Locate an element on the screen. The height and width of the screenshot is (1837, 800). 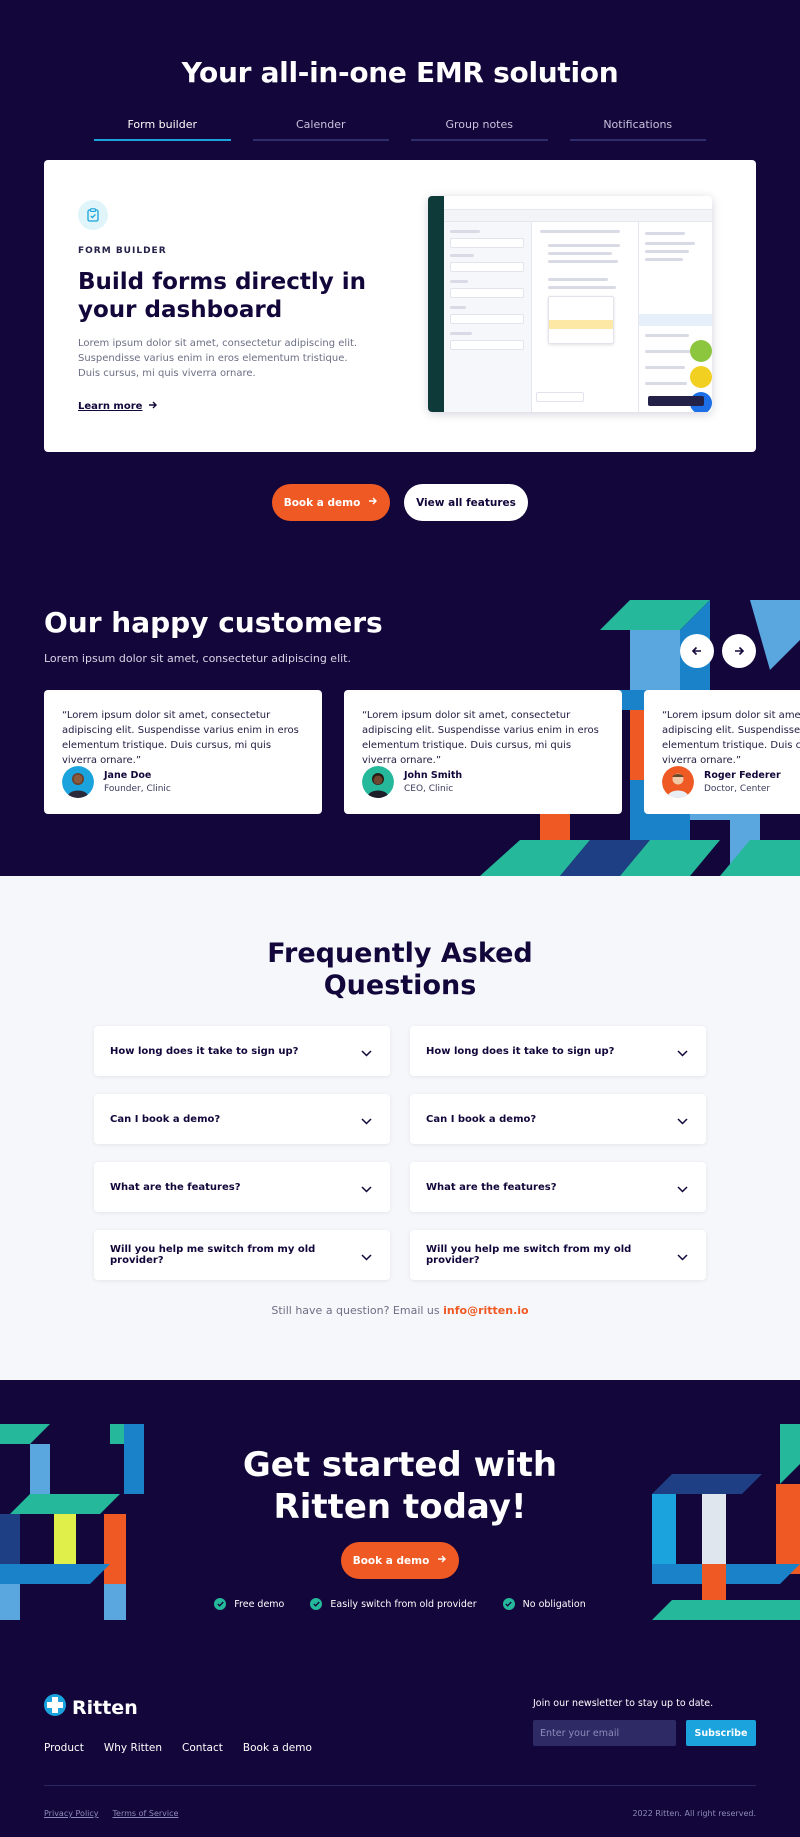
testimonial-name: John Smith is located at coordinates (433, 775).